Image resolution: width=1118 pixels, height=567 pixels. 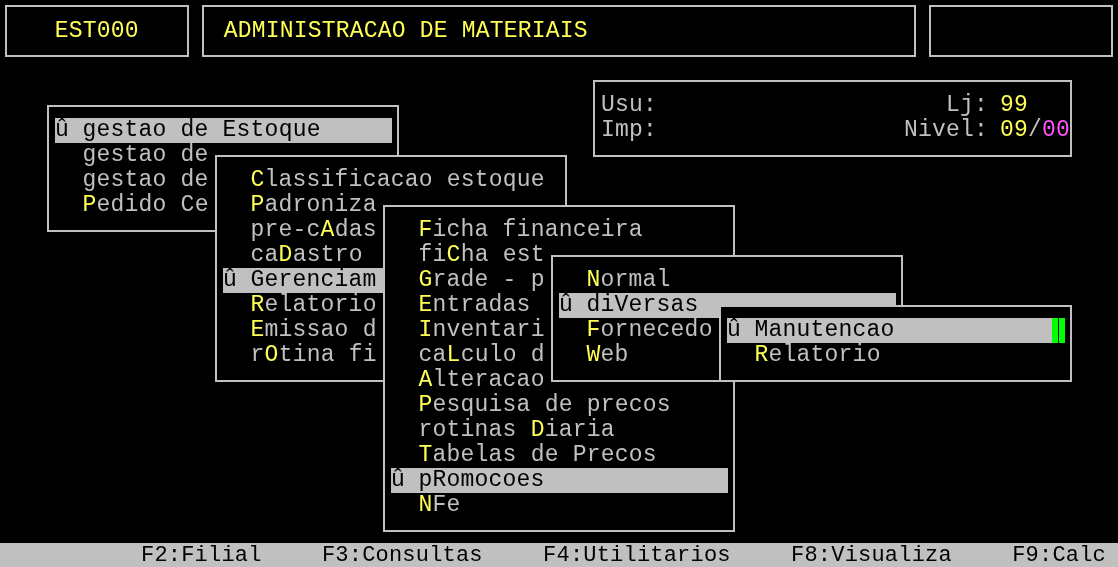 What do you see at coordinates (946, 131) in the screenshot?
I see `level-label: Nivel:` at bounding box center [946, 131].